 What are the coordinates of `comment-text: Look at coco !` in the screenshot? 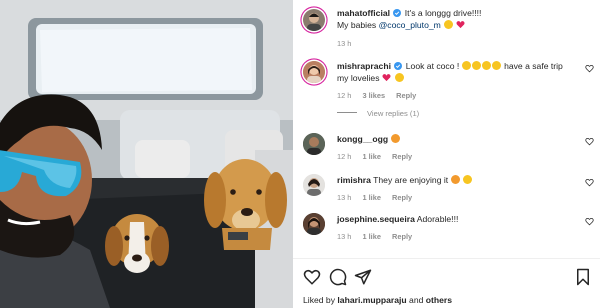 It's located at (432, 66).